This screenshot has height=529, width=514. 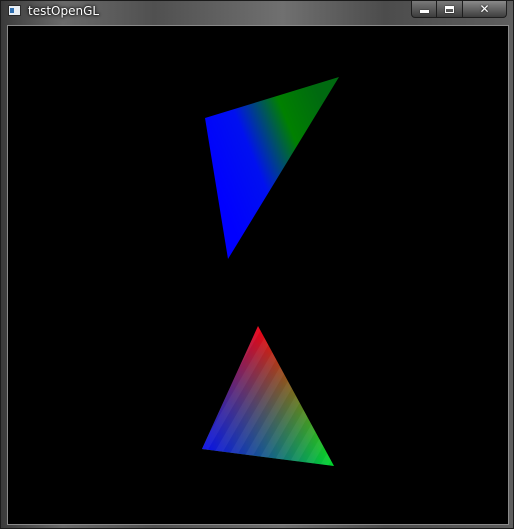 I want to click on upper-triangle-face, so click(x=272, y=168).